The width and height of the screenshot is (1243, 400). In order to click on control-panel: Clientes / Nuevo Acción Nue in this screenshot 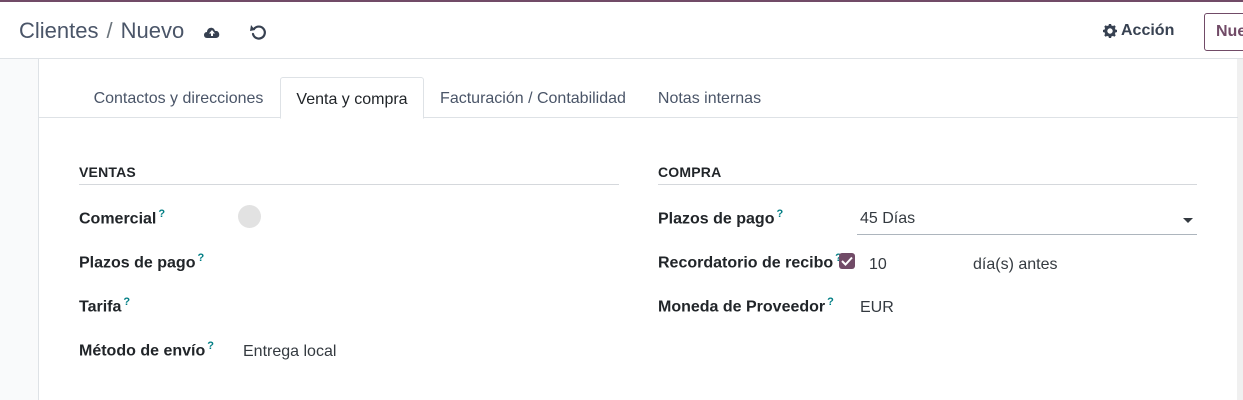, I will do `click(621, 30)`.